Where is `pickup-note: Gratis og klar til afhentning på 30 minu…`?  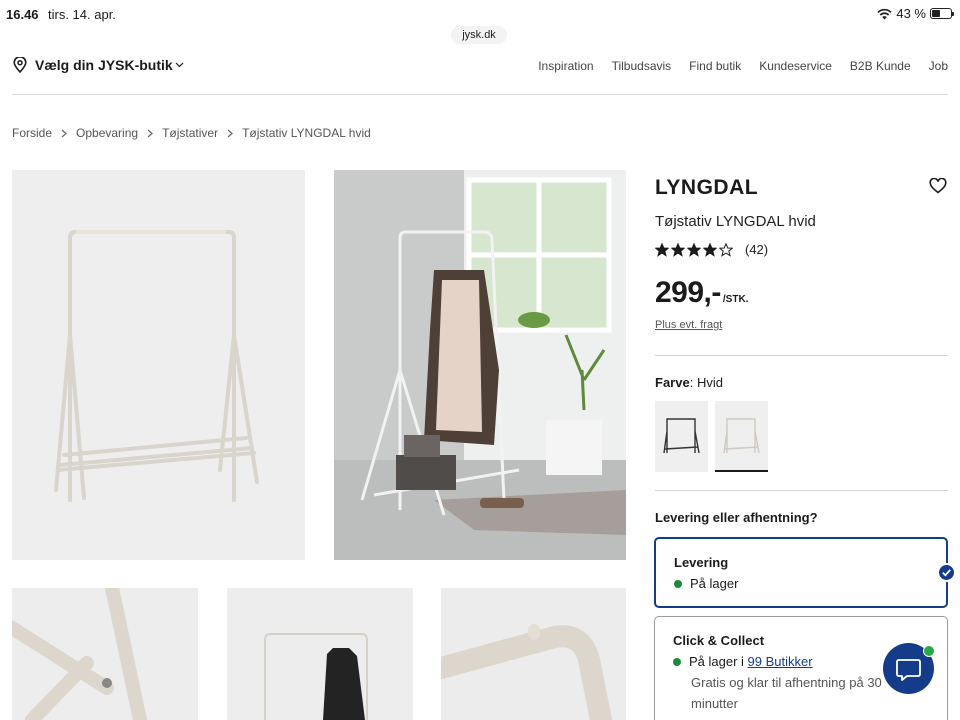
pickup-note: Gratis og klar til afhentning på 30 minu… is located at coordinates (786, 693).